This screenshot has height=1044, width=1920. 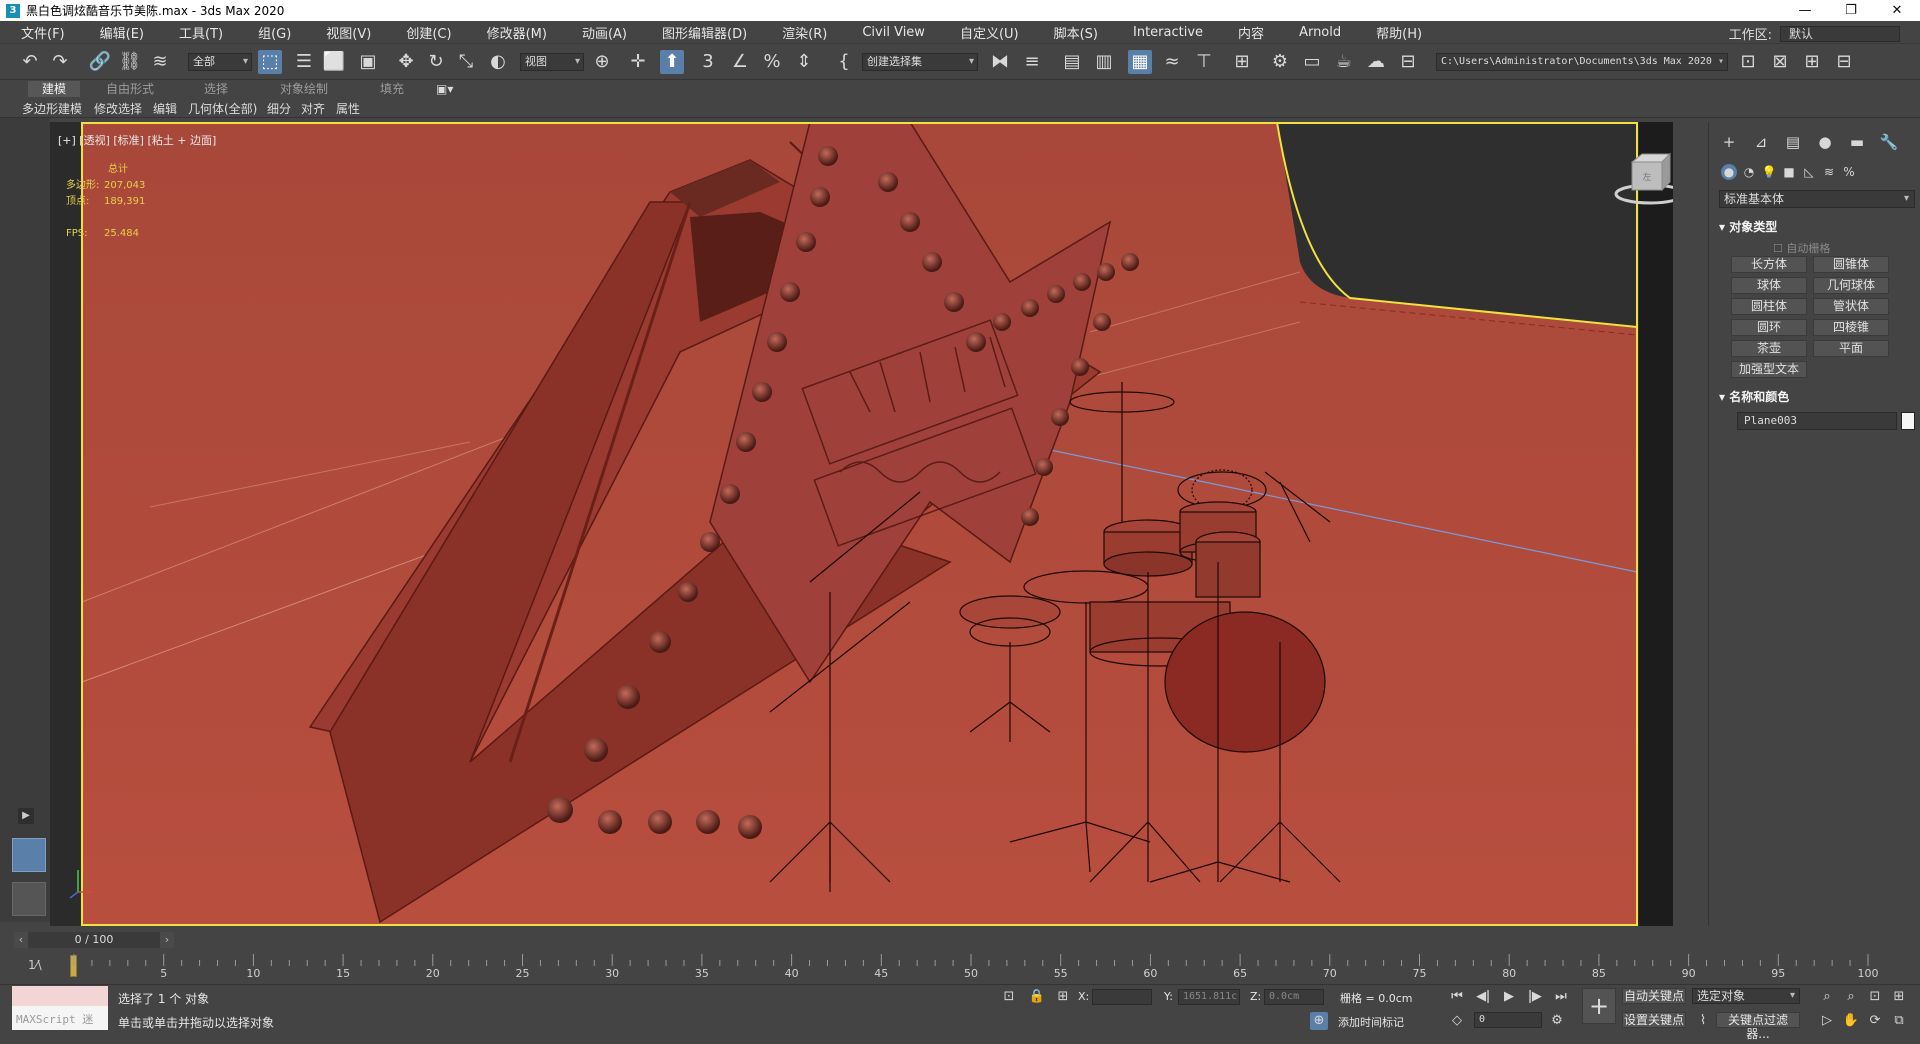 I want to click on unlink-icon: ⛓, so click(x=130, y=62).